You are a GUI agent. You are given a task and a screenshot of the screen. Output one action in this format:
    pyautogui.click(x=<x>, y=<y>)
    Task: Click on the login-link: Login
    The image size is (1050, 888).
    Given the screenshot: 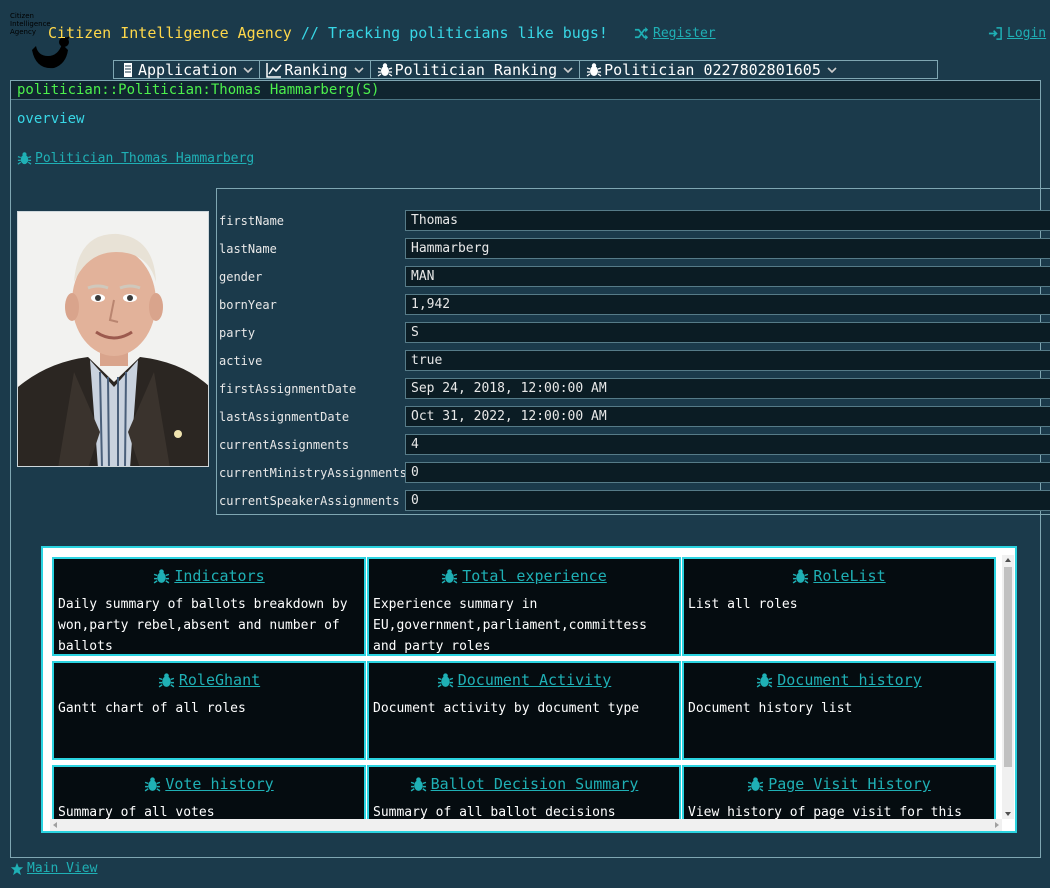 What is the action you would take?
    pyautogui.click(x=1017, y=33)
    